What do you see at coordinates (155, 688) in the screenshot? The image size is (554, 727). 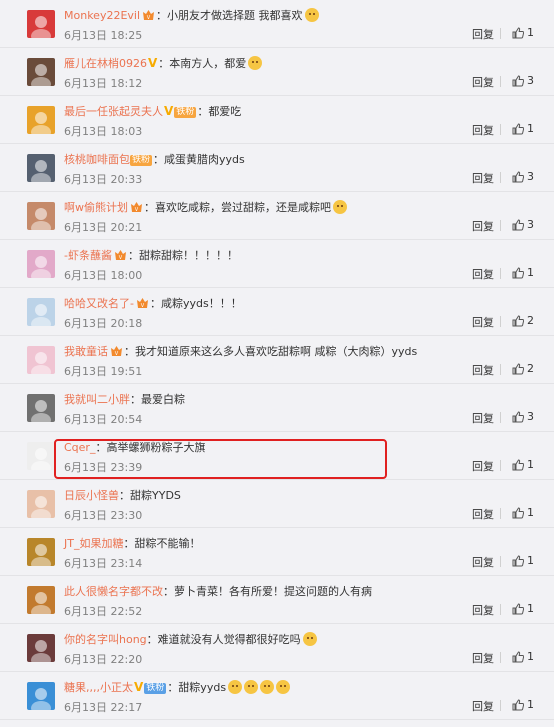 I see `fan-badge: 铁粉` at bounding box center [155, 688].